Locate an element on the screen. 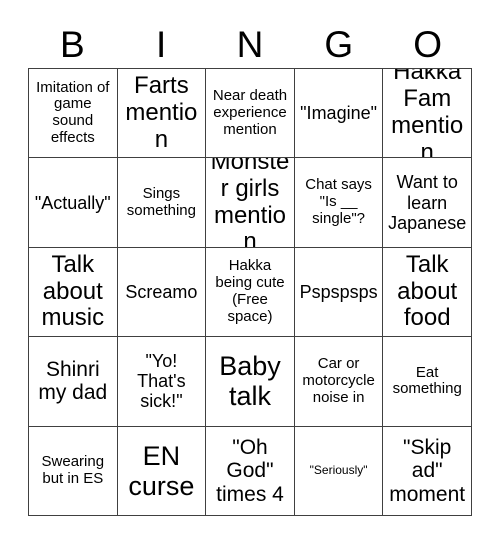 The image size is (500, 544). bingo-cell-r1c3: Near death experience mention is located at coordinates (250, 114).